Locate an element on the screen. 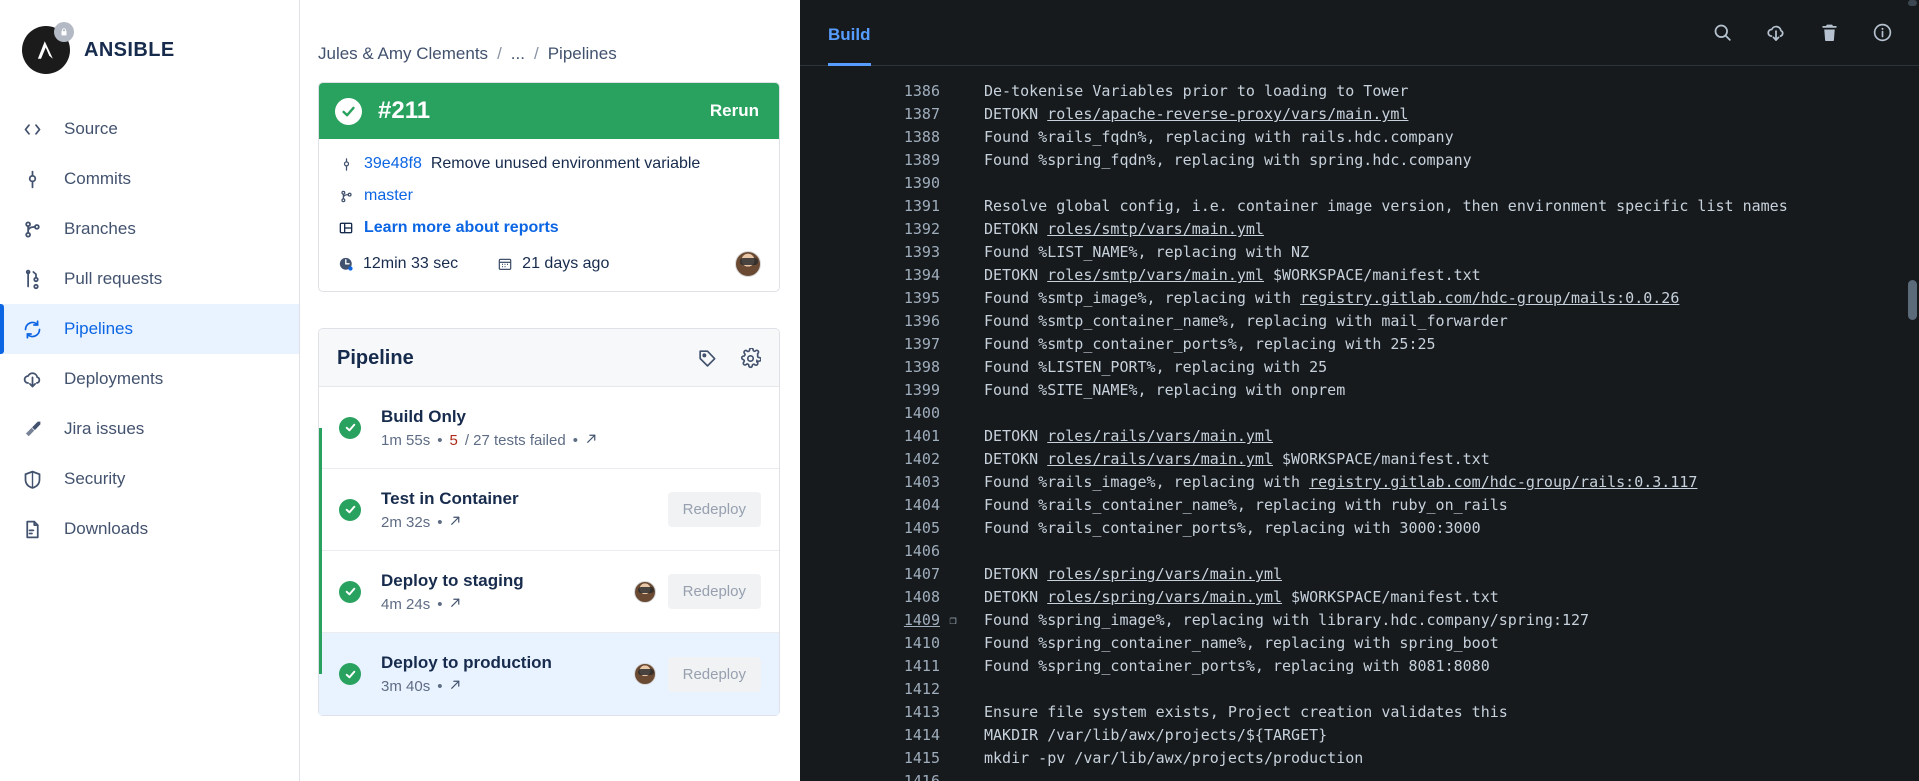 The height and width of the screenshot is (781, 1919). log-line: 1390 is located at coordinates (1359, 183).